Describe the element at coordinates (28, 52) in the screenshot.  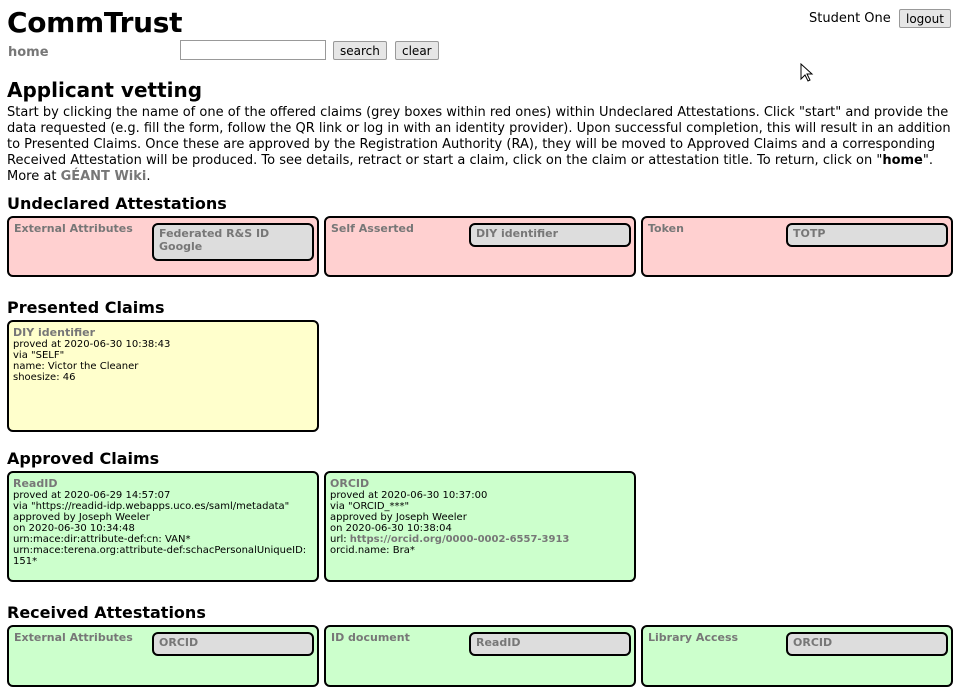
I see `home-link: home` at that location.